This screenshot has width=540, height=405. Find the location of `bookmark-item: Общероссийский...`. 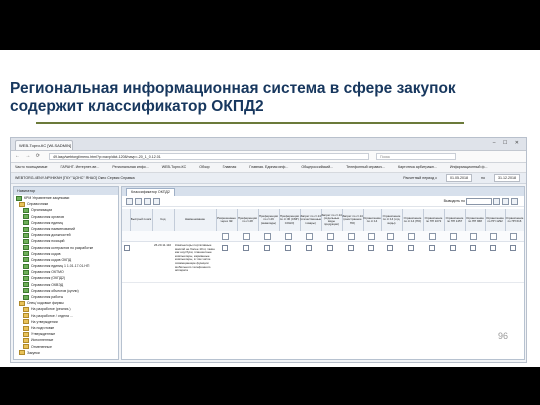

bookmark-item: Общероссийский... is located at coordinates (317, 167).